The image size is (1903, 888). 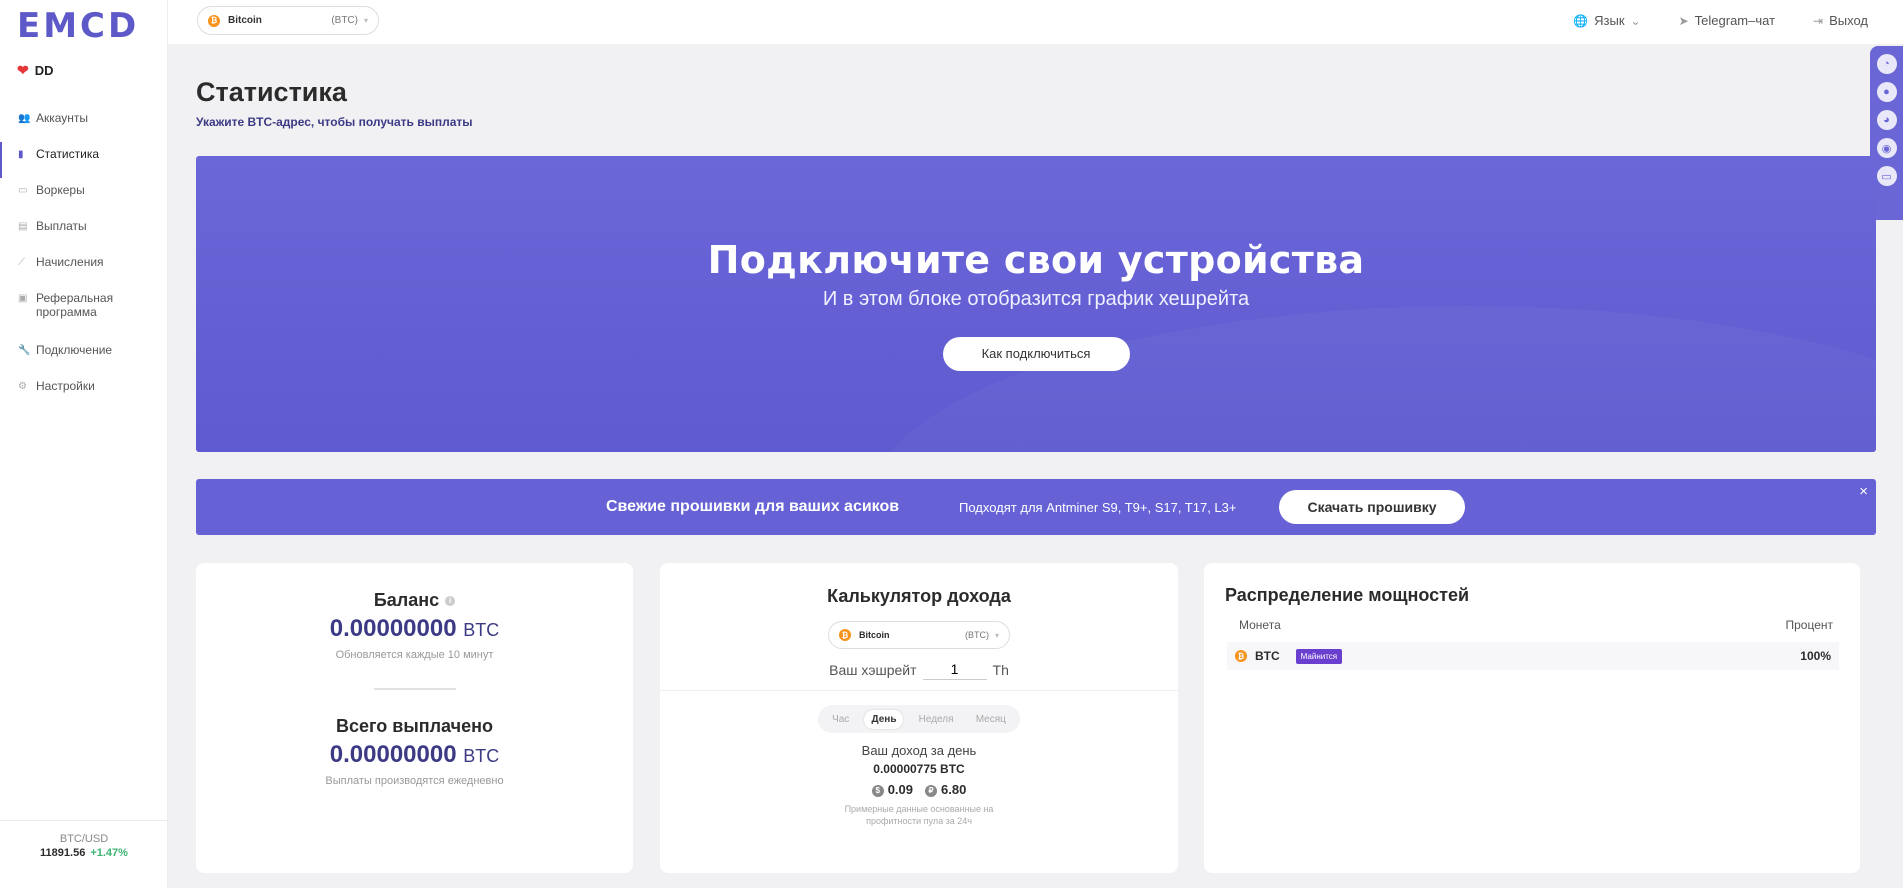 What do you see at coordinates (414, 655) in the screenshot?
I see `balance-note: Обновляется каждые 10 минут` at bounding box center [414, 655].